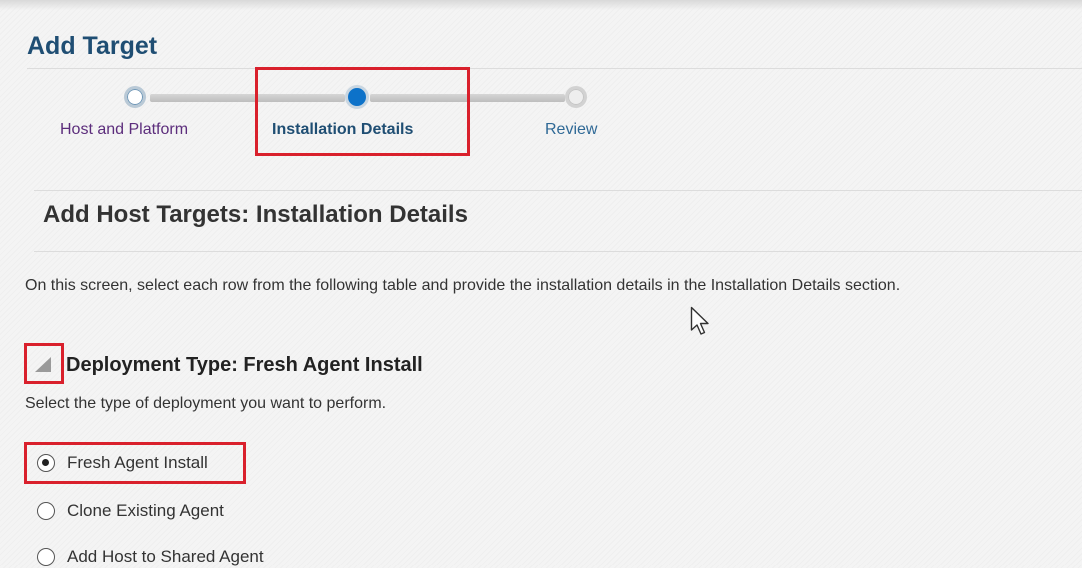 Image resolution: width=1082 pixels, height=568 pixels. I want to click on step-host-and-platform-stop, so click(135, 97).